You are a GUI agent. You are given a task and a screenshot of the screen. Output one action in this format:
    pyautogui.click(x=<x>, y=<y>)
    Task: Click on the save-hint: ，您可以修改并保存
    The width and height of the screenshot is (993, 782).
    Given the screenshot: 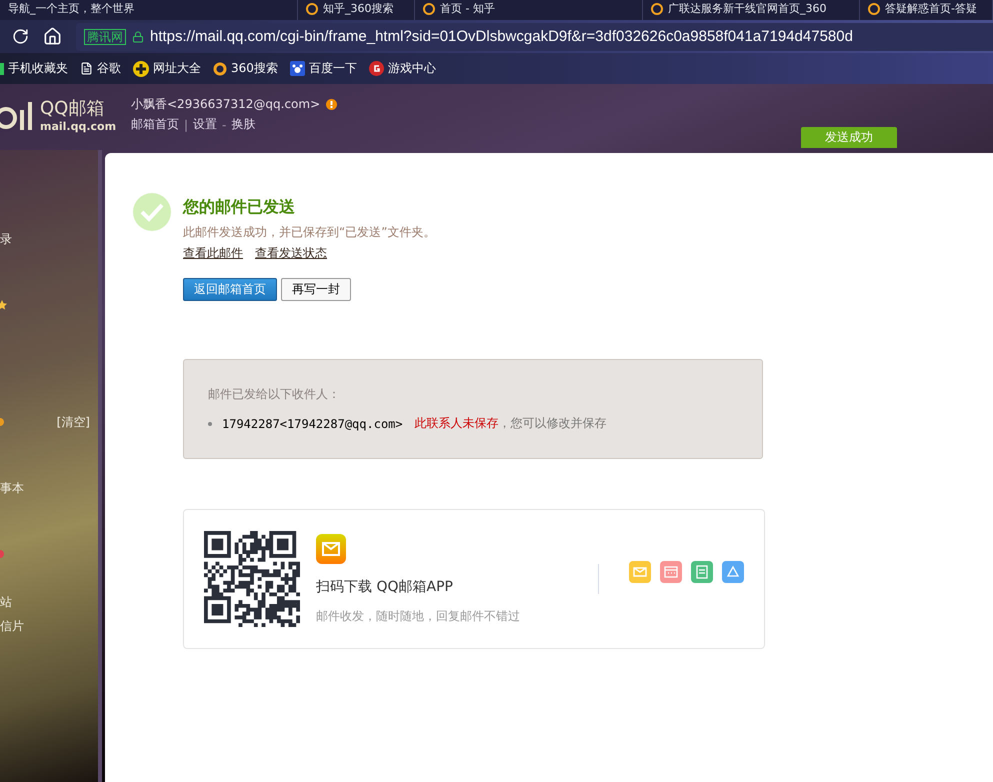 What is the action you would take?
    pyautogui.click(x=552, y=423)
    